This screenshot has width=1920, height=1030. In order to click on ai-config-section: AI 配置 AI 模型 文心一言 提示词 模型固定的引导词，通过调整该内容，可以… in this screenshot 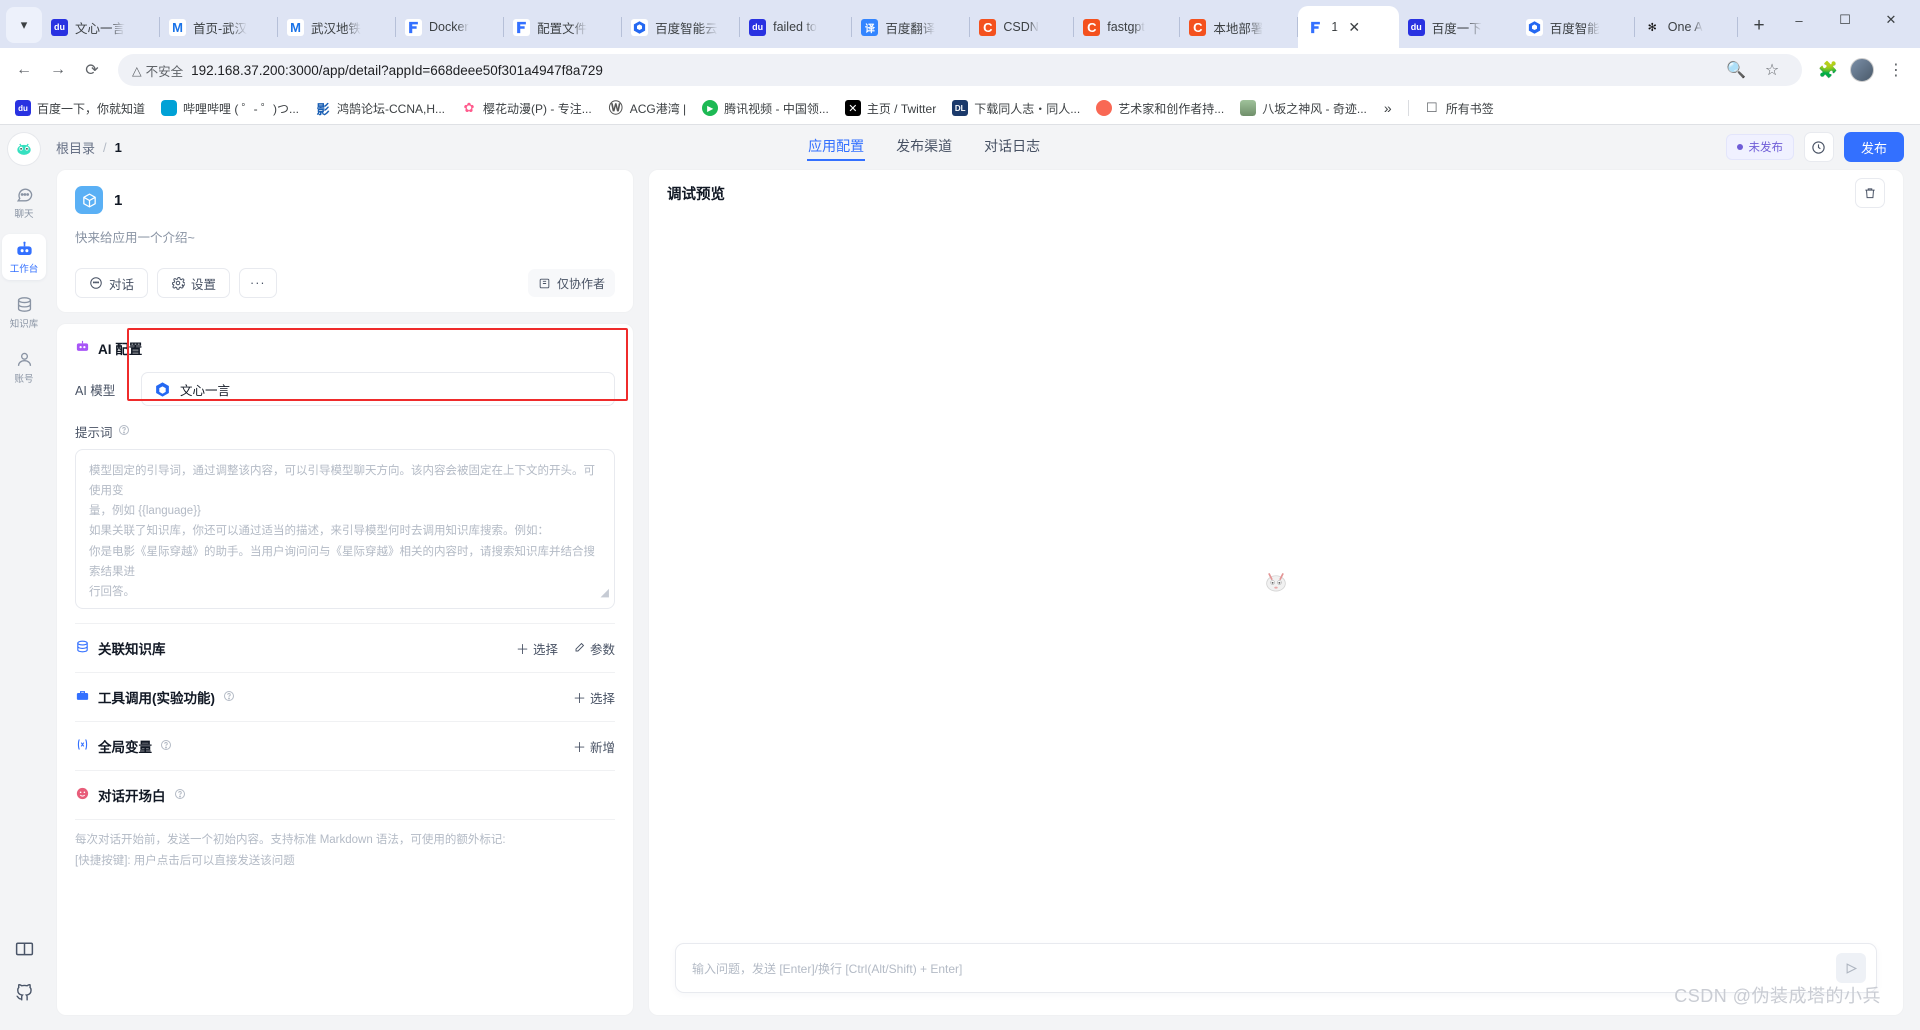, I will do `click(345, 474)`.